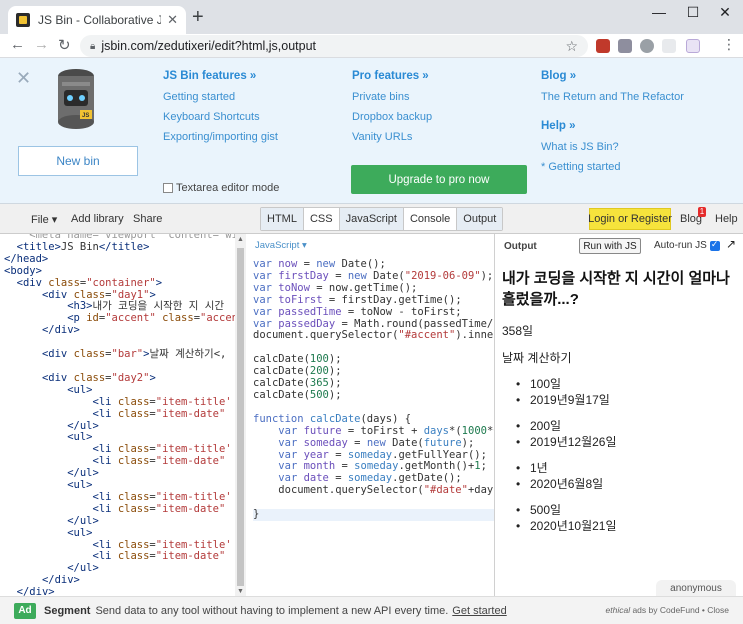  I want to click on lock-icon: 🔒︎, so click(93, 46).